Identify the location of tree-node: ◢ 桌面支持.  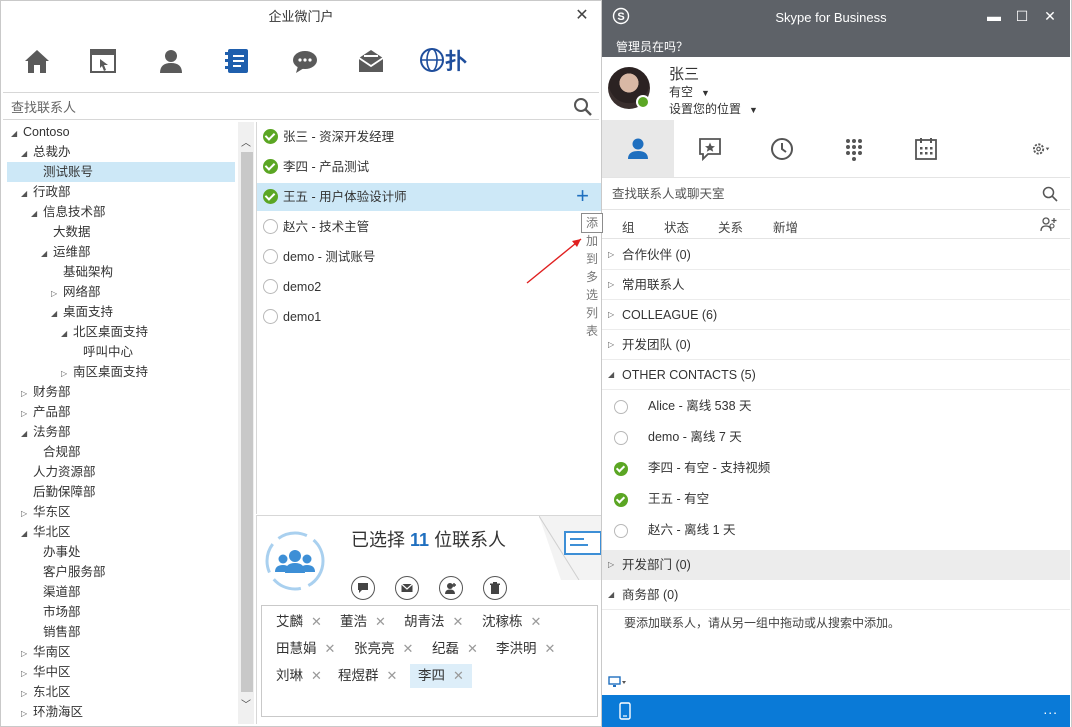
(82, 312).